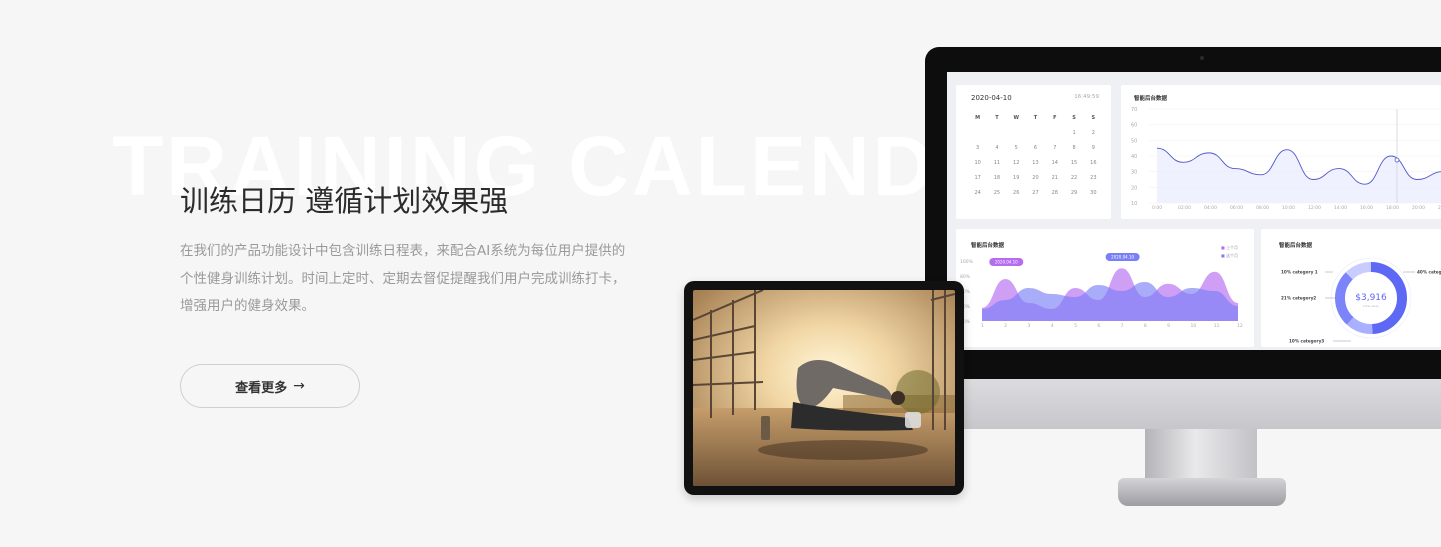 This screenshot has height=547, width=1441. Describe the element at coordinates (1371, 306) in the screenshot. I see `donut-center-sub: total sales` at that location.